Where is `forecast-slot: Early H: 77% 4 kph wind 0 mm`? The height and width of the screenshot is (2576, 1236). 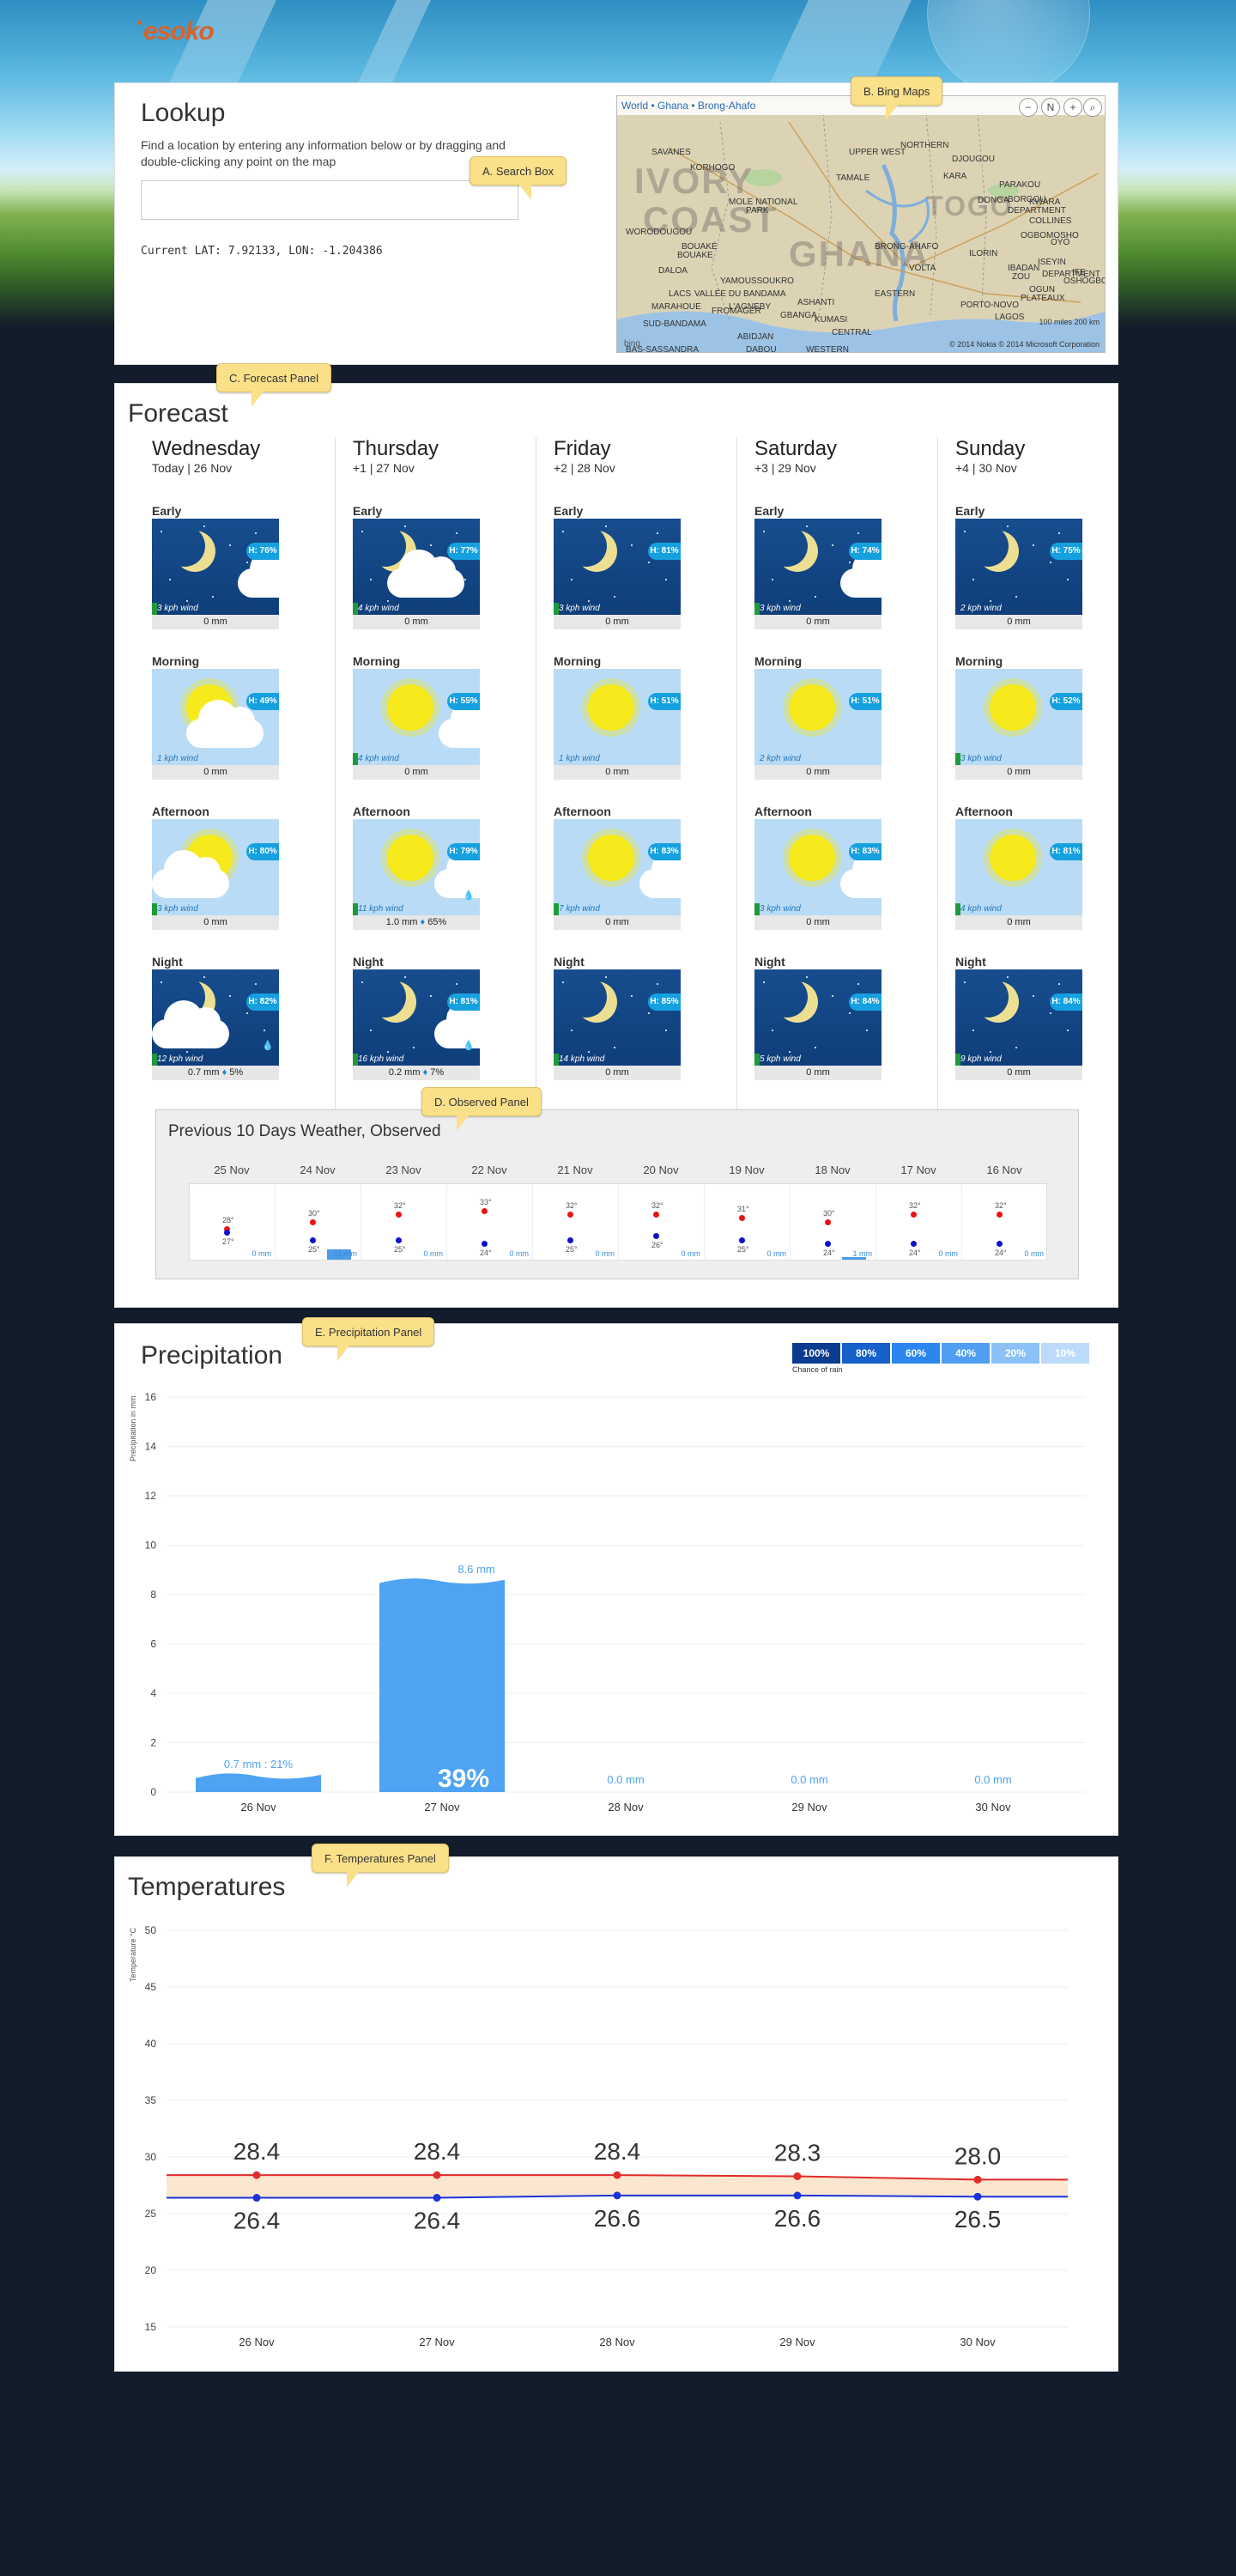 forecast-slot: Early H: 77% 4 kph wind 0 mm is located at coordinates (416, 566).